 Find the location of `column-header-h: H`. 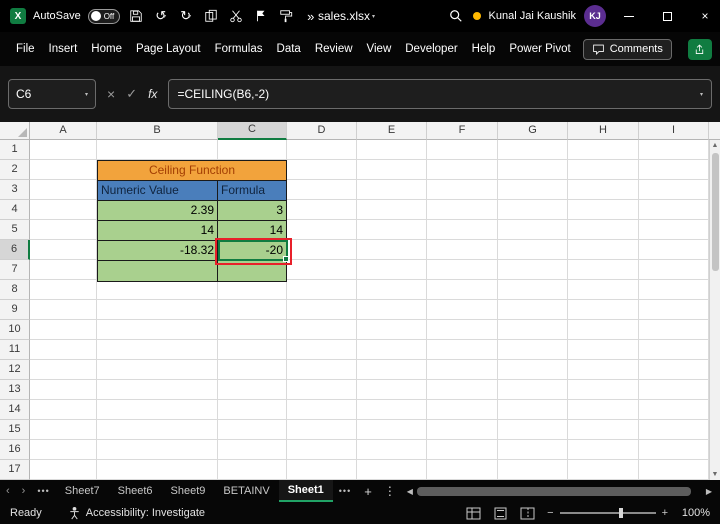

column-header-h: H is located at coordinates (603, 131).